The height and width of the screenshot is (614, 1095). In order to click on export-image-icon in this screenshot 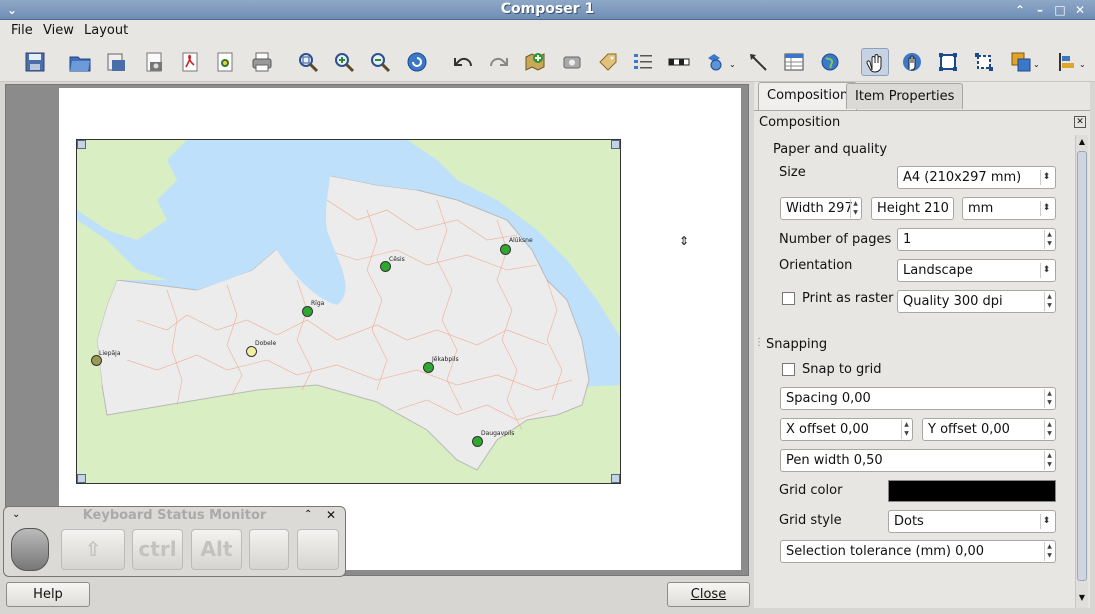, I will do `click(154, 62)`.